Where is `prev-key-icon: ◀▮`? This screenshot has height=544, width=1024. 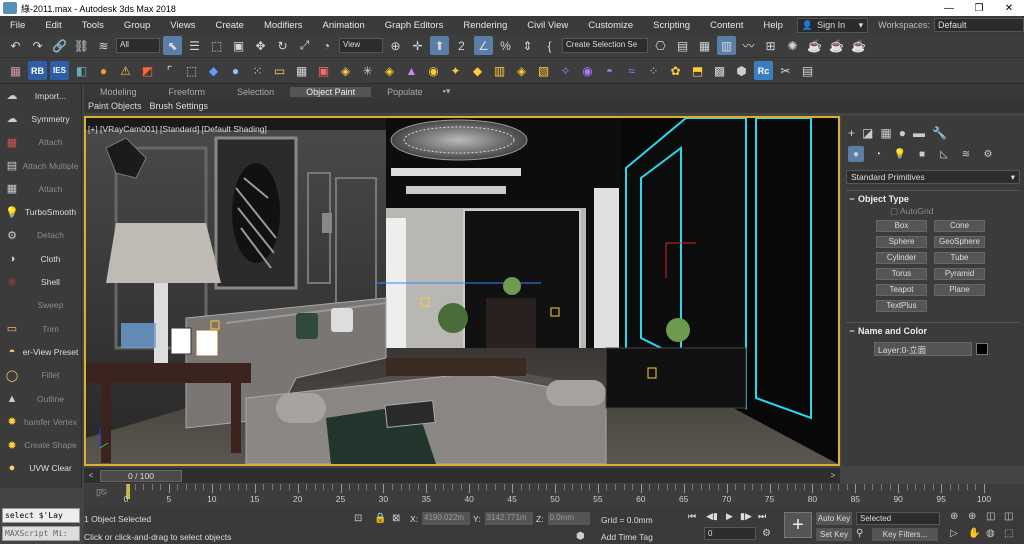 prev-key-icon: ◀▮ is located at coordinates (712, 516).